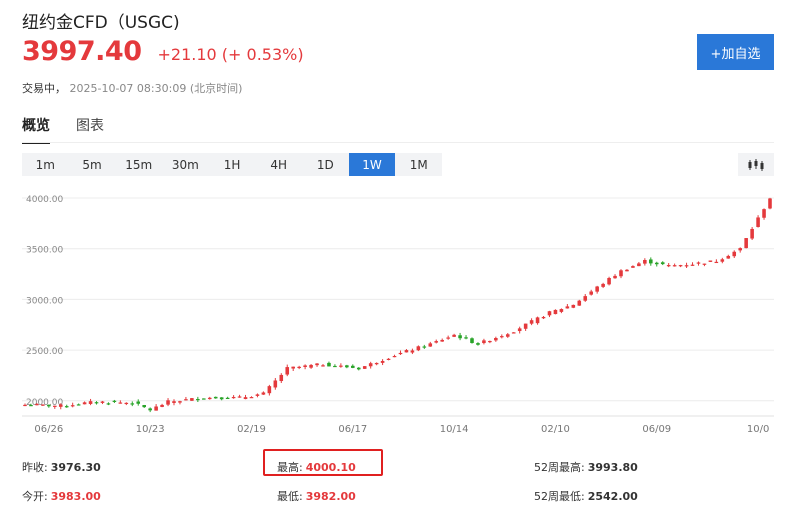 The width and height of the screenshot is (800, 526). Describe the element at coordinates (185, 164) in the screenshot. I see `period-30m: 30m` at that location.